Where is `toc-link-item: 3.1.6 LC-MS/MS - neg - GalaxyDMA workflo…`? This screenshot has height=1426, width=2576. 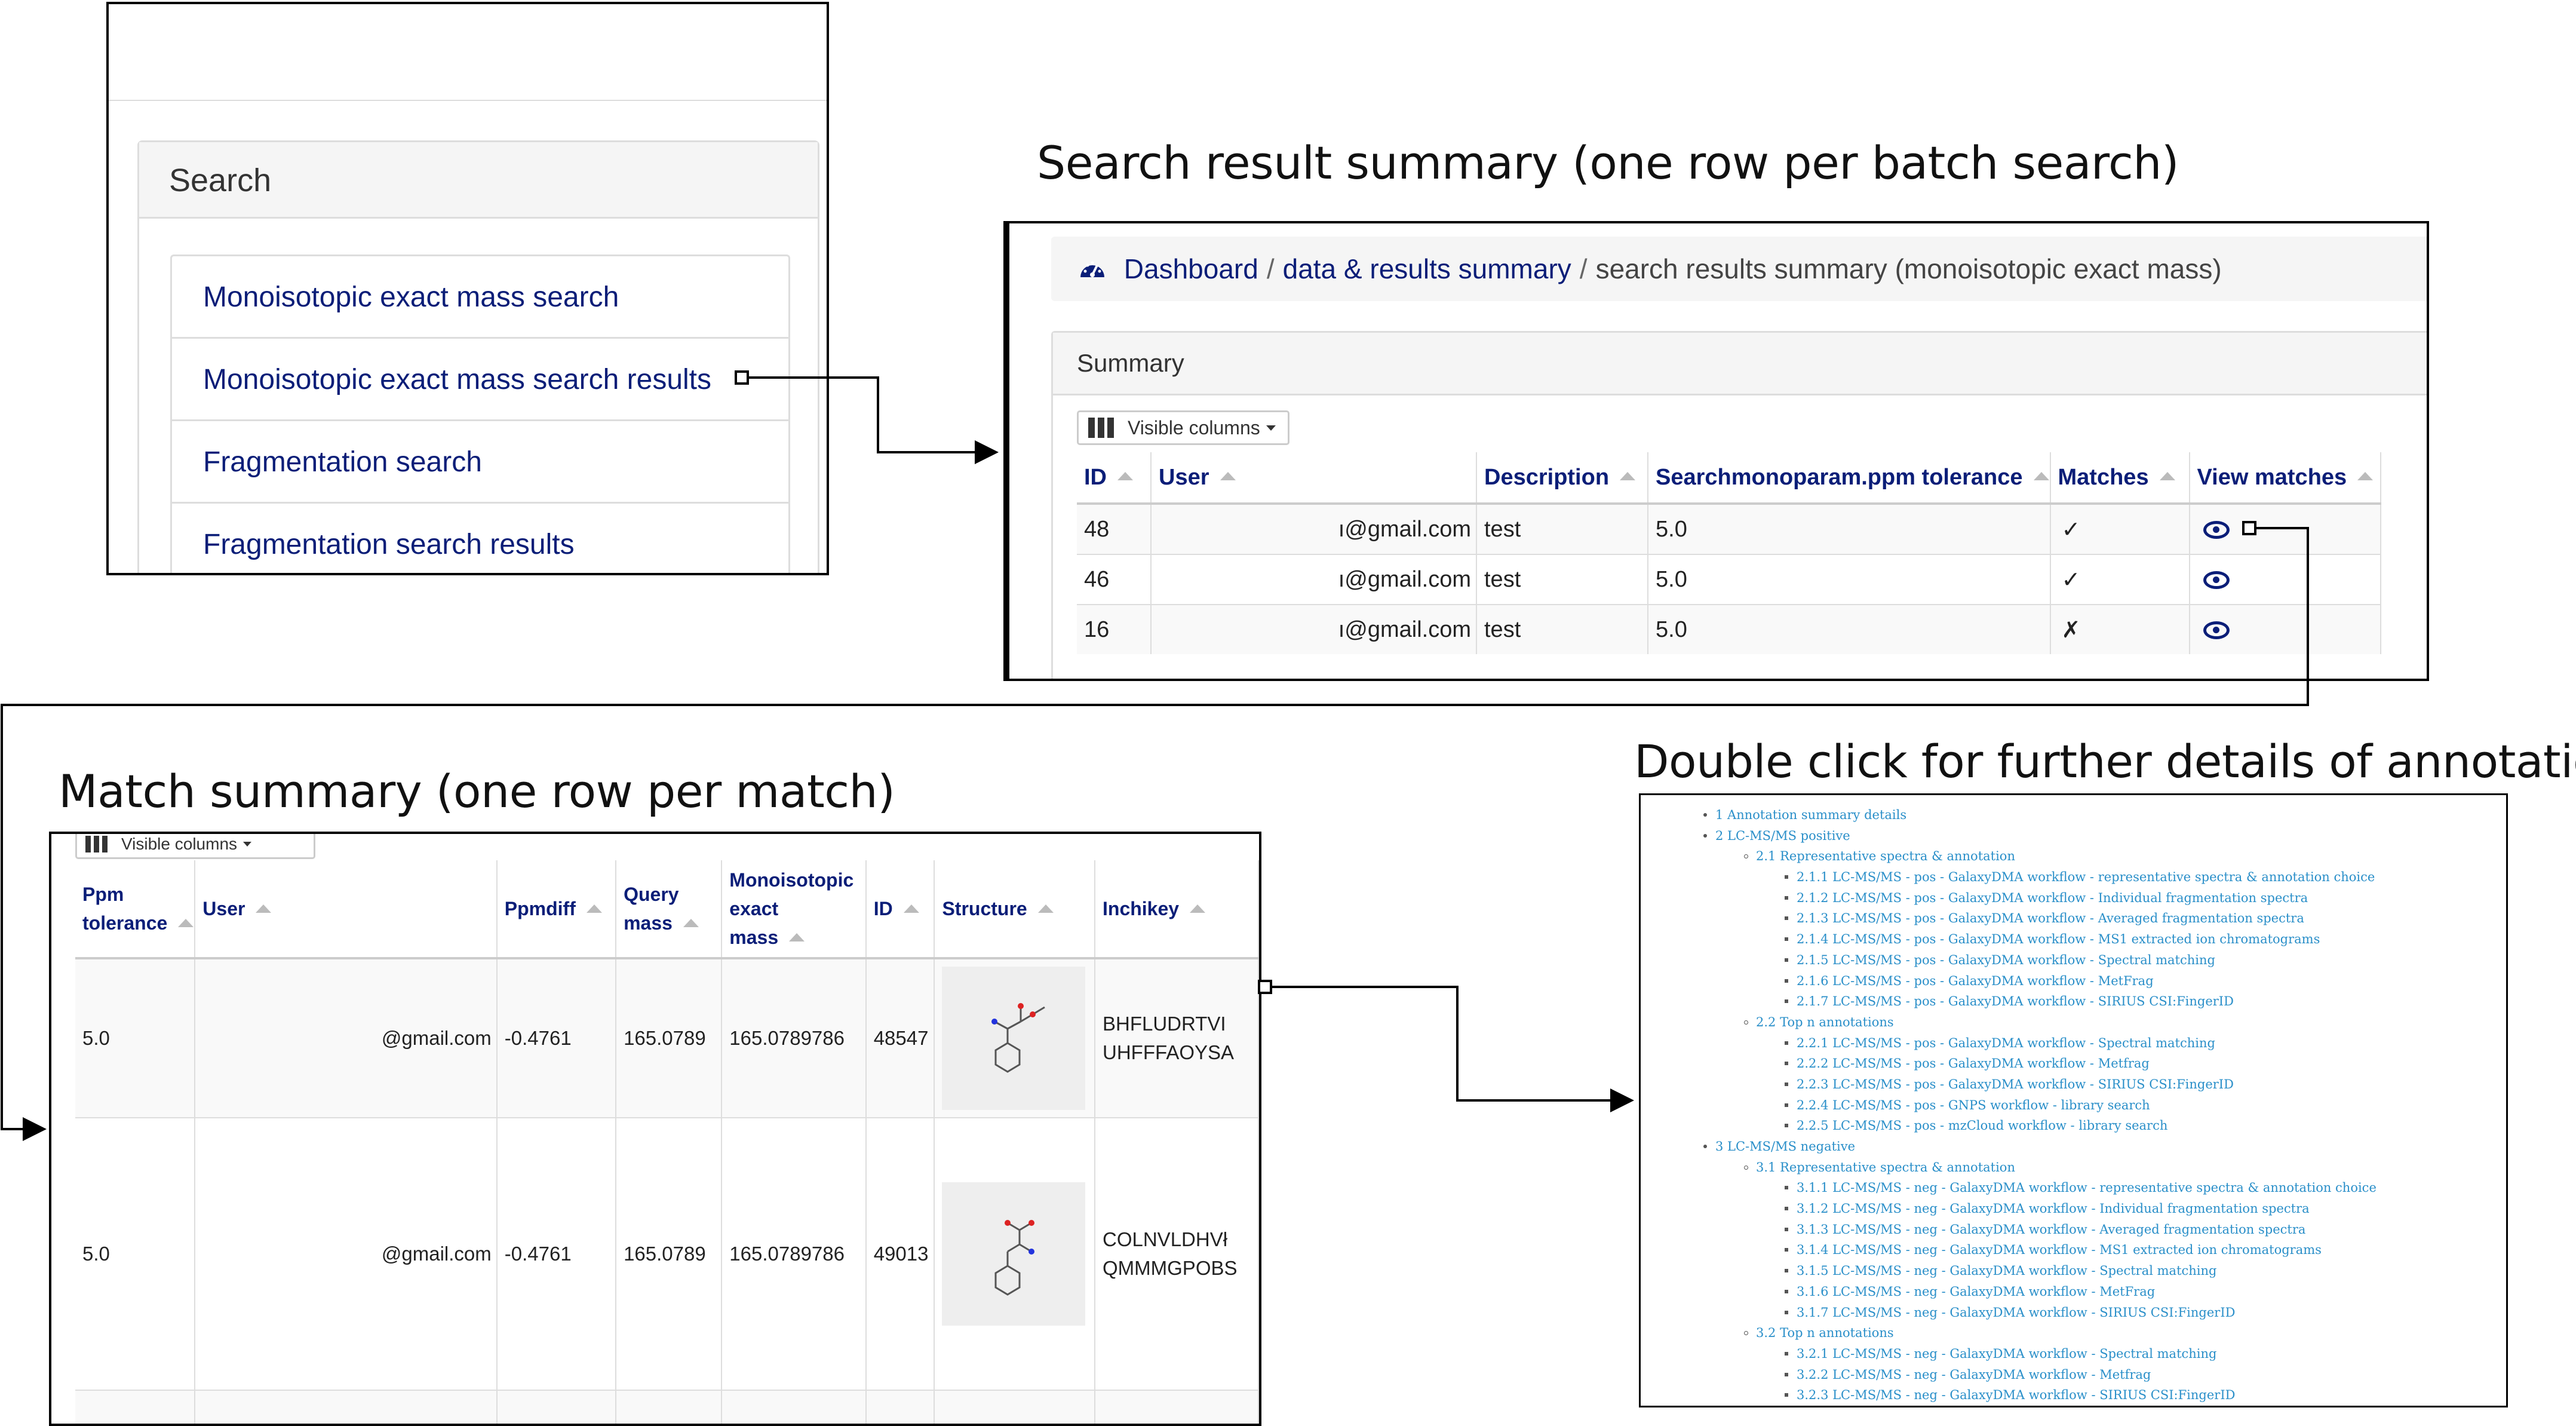 toc-link-item: 3.1.6 LC-MS/MS - neg - GalaxyDMA workflo… is located at coordinates (2081, 1291).